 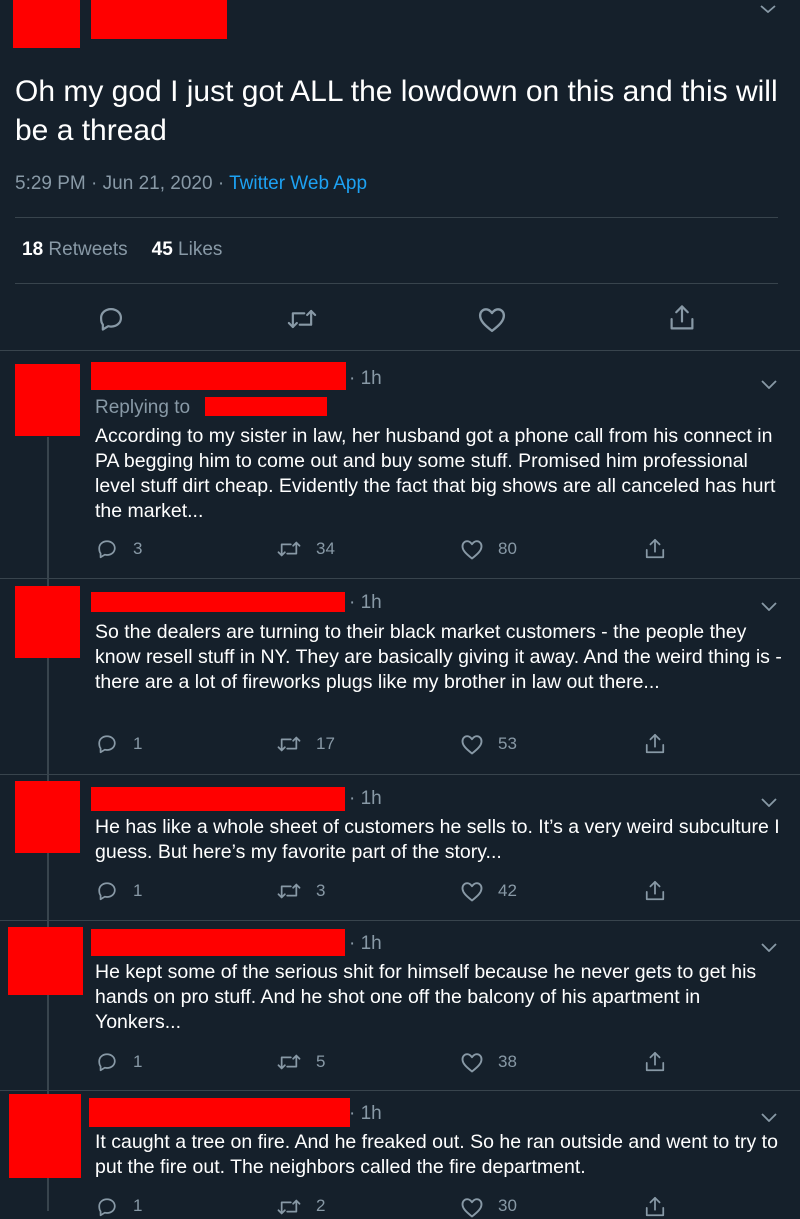 I want to click on tweet-stats: 18 Retweets 45 Likes, so click(x=122, y=250).